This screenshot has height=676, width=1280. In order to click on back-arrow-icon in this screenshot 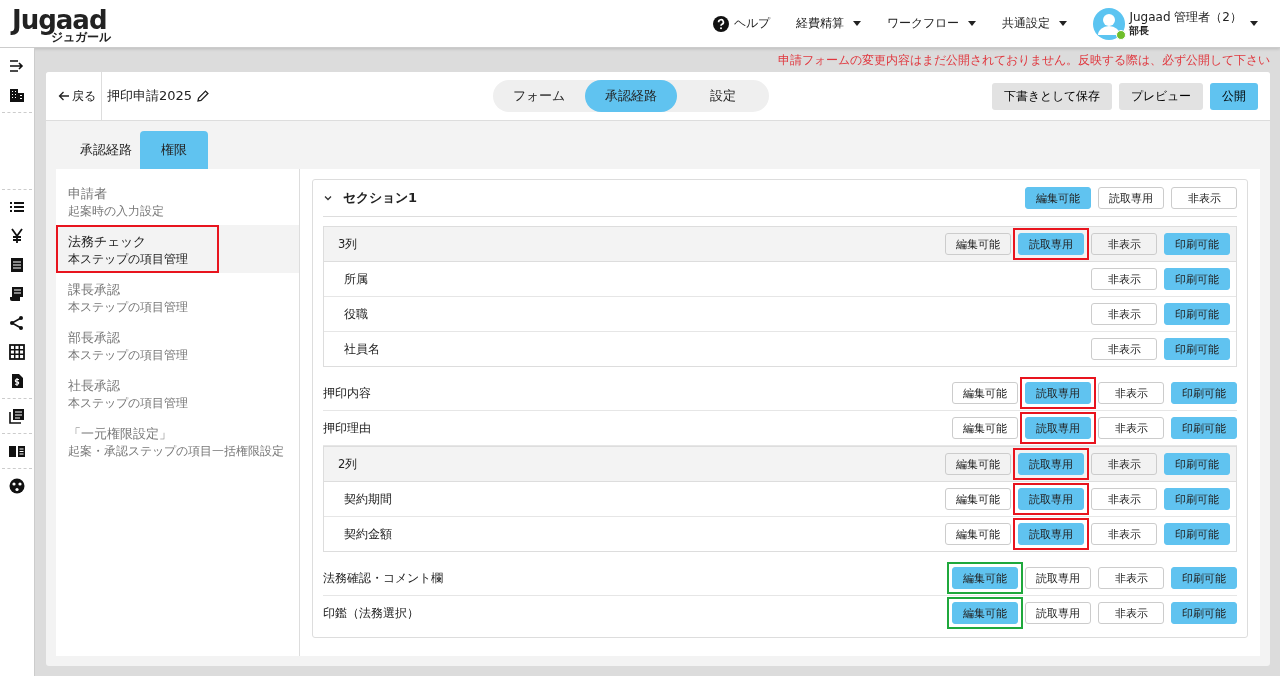, I will do `click(64, 96)`.